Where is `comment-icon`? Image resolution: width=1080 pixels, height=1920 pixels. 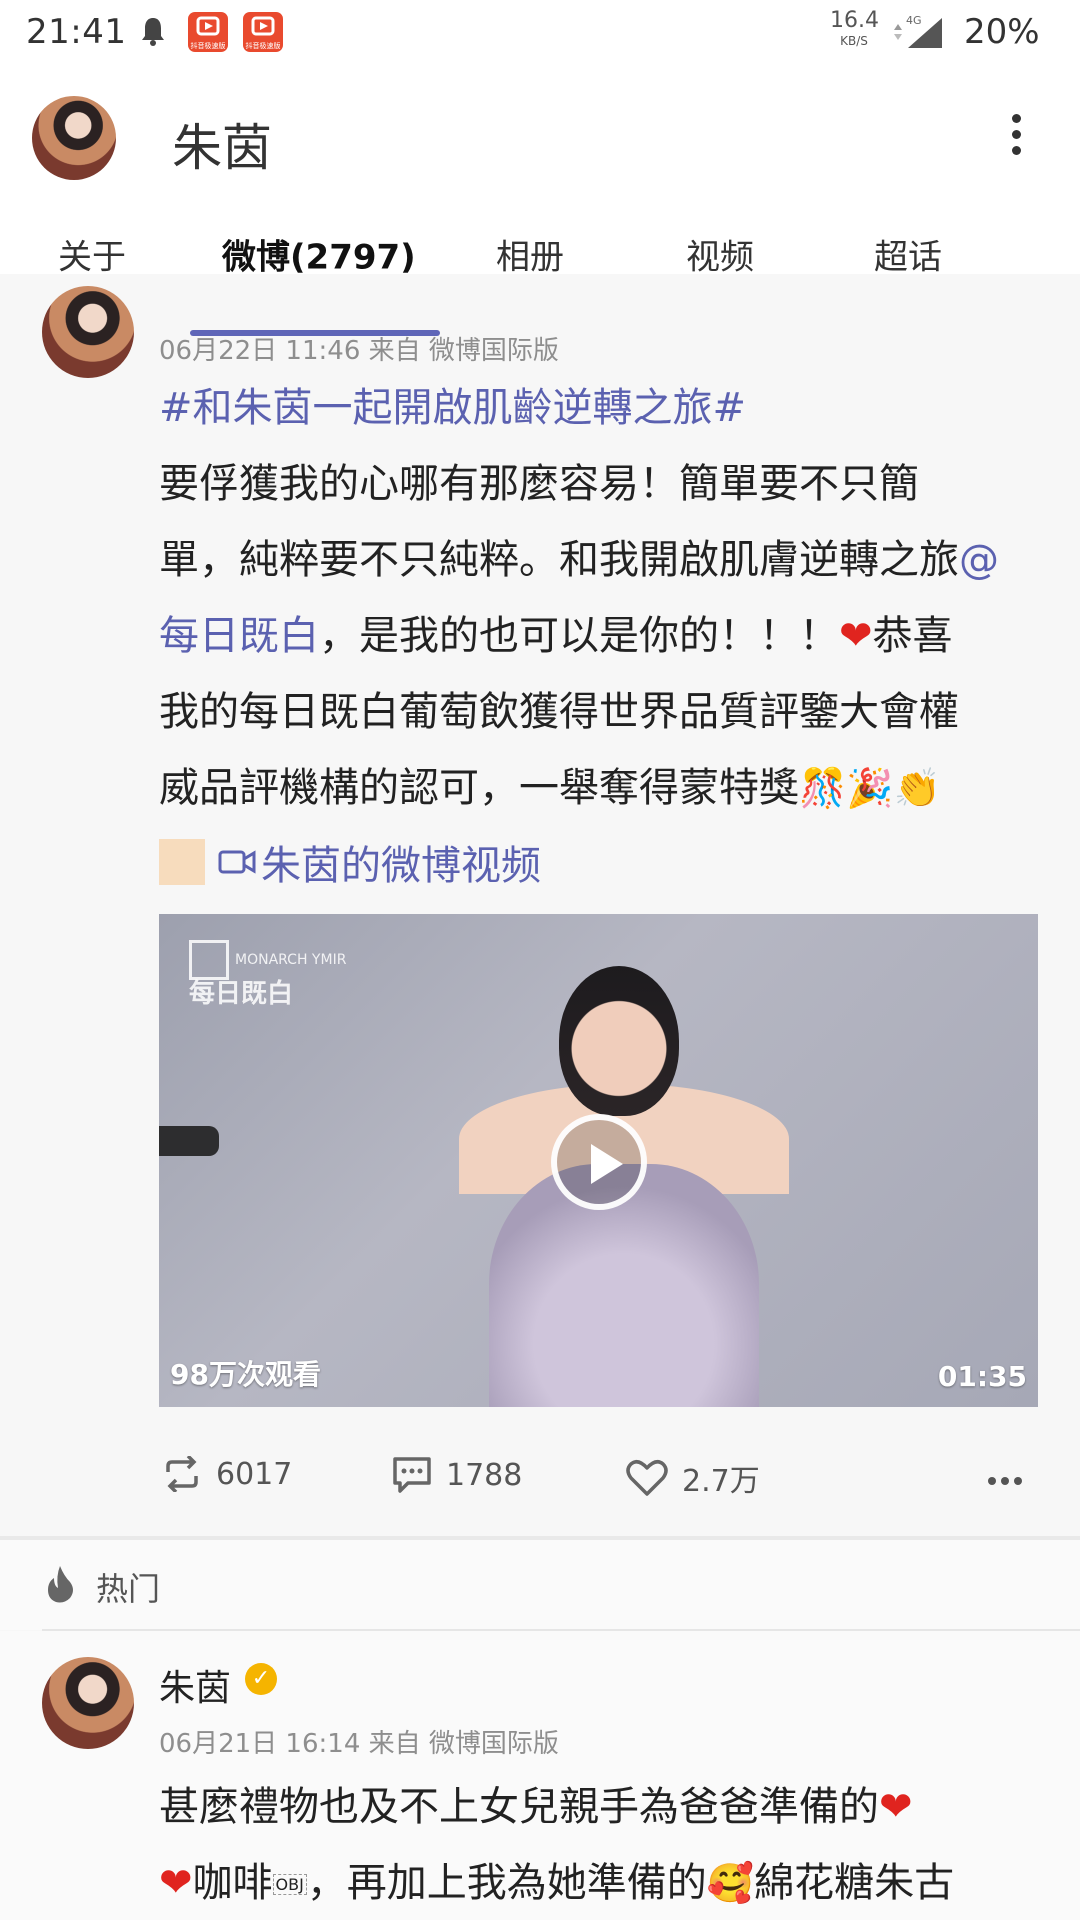 comment-icon is located at coordinates (412, 1475).